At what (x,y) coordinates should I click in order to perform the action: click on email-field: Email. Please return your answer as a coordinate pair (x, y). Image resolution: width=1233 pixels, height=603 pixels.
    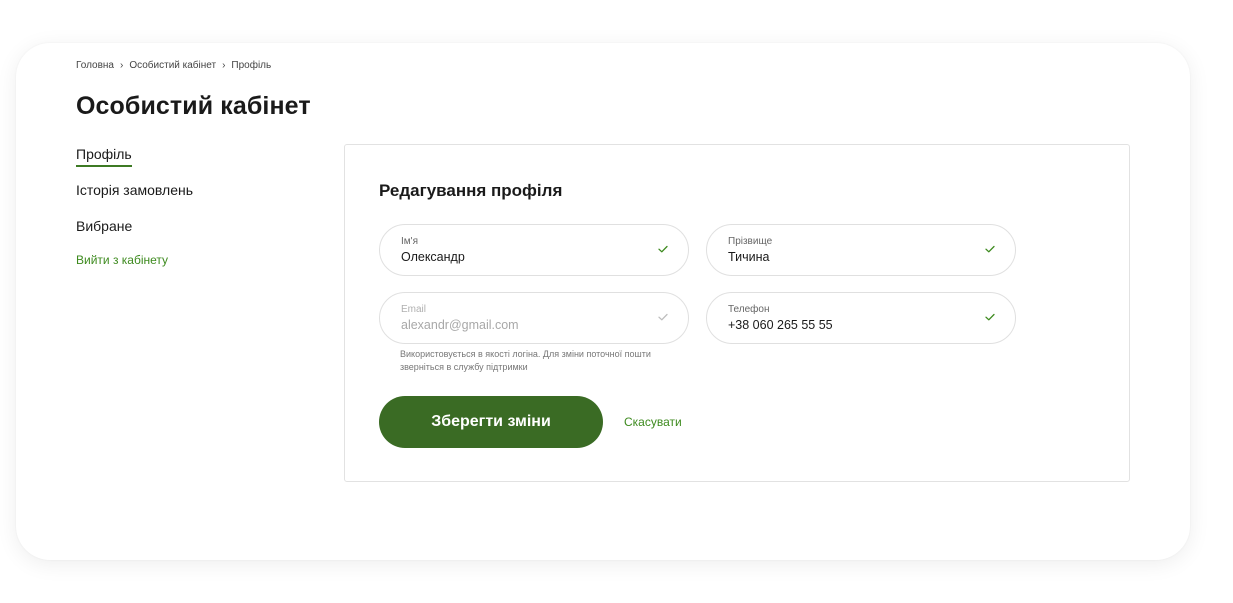
    Looking at the image, I should click on (534, 318).